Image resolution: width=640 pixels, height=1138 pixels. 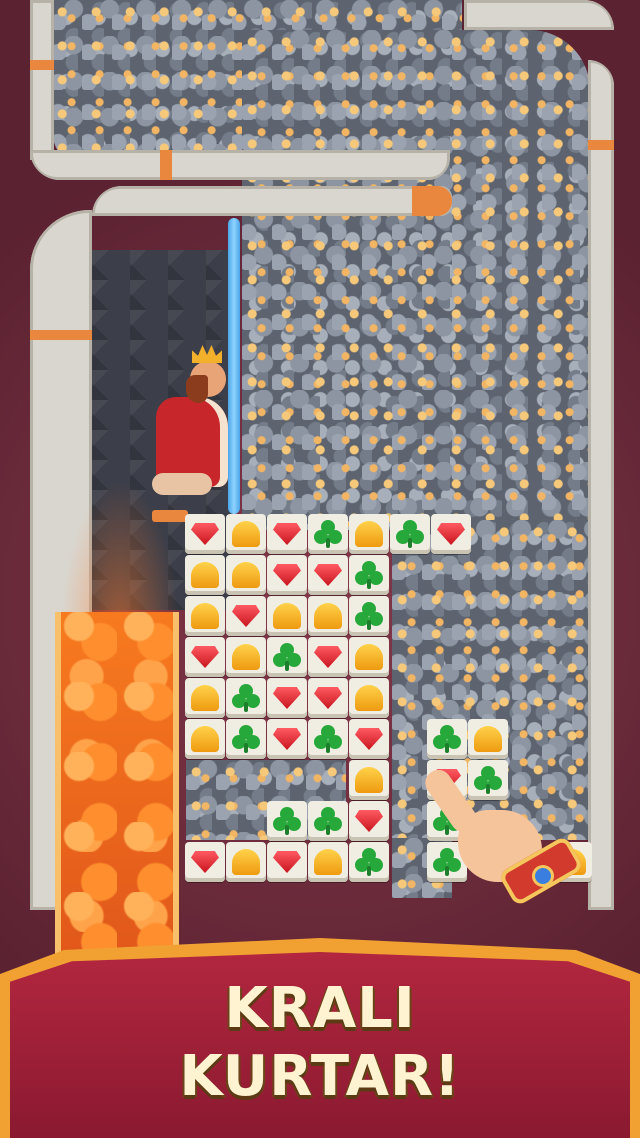 I want to click on hand-finger, so click(x=451, y=801).